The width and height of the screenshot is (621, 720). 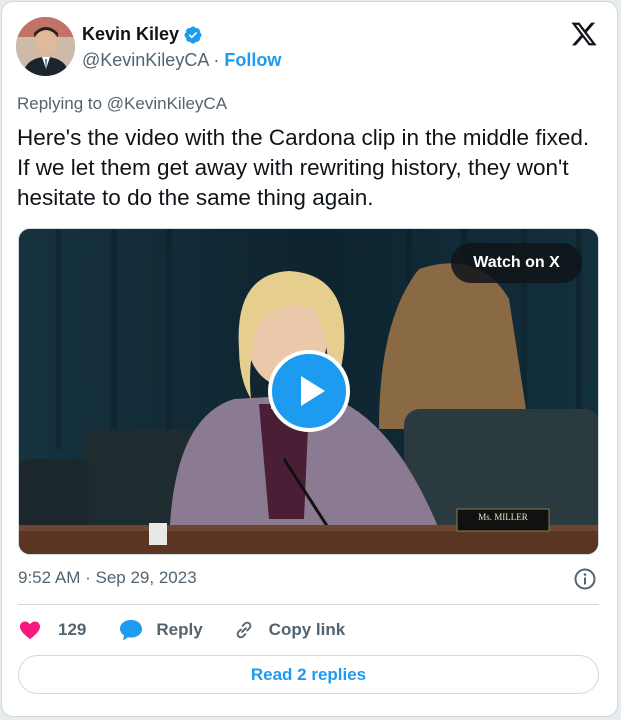 I want to click on copy-link-button: Copy link, so click(x=289, y=630).